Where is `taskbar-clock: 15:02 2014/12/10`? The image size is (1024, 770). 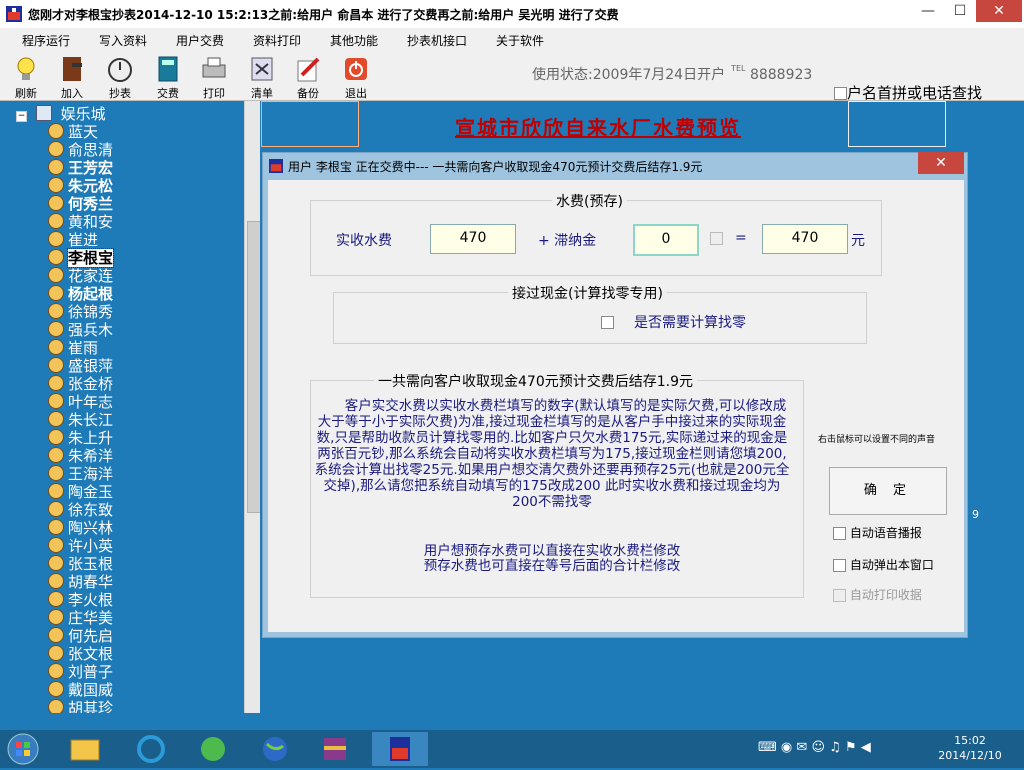
taskbar-clock: 15:02 2014/12/10 is located at coordinates (970, 748).